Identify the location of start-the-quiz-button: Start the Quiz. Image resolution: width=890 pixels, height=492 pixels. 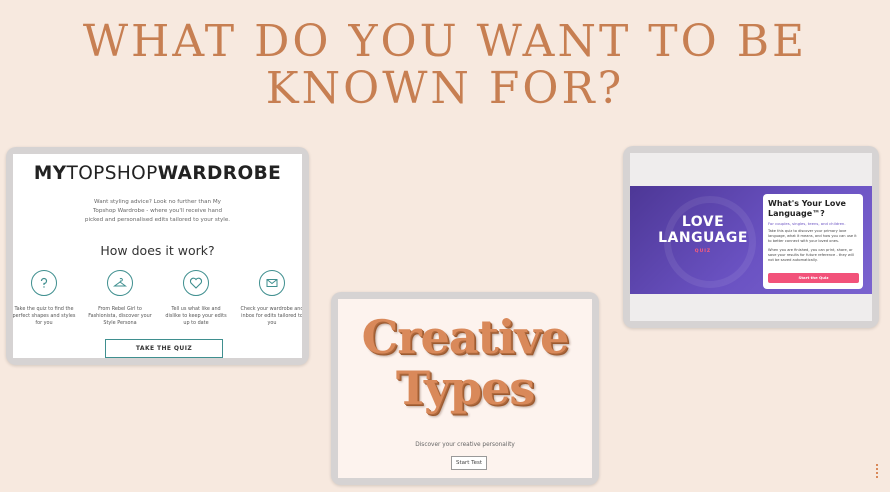
(813, 278).